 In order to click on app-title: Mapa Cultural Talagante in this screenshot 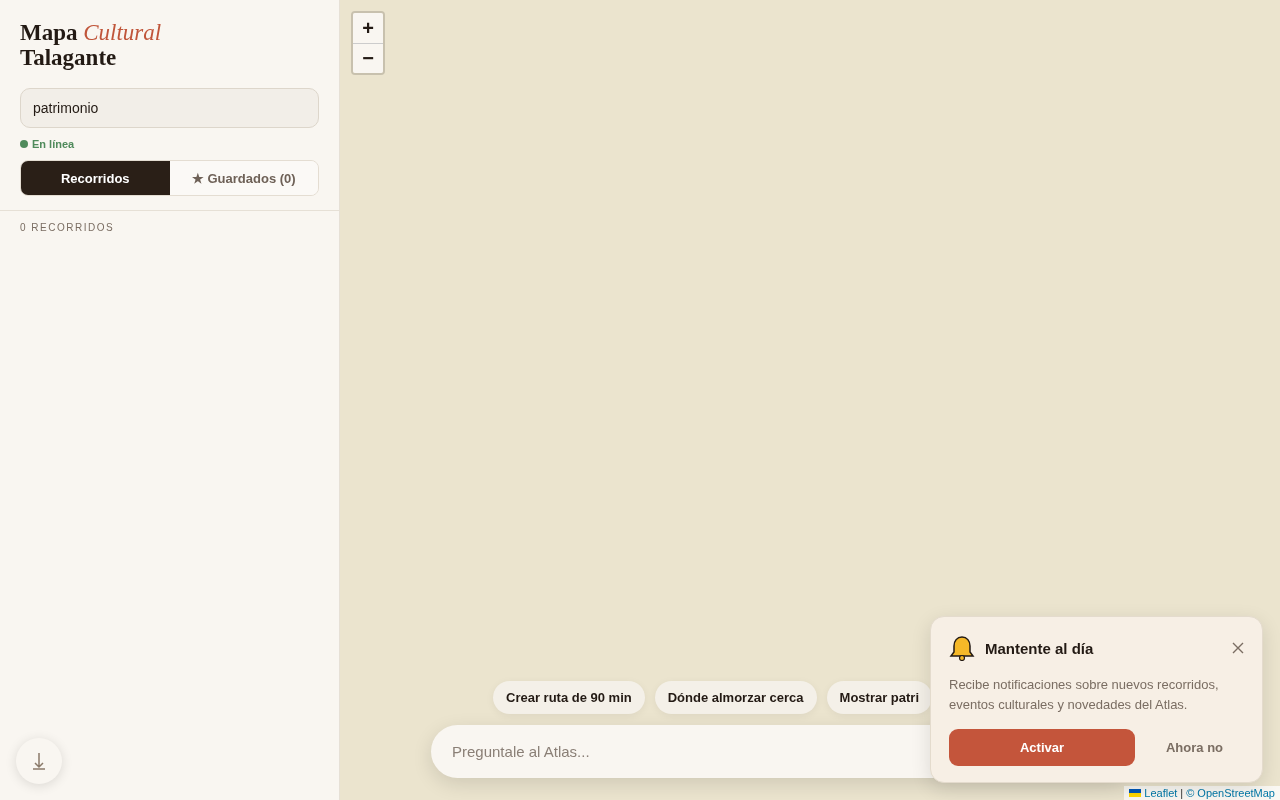, I will do `click(91, 45)`.